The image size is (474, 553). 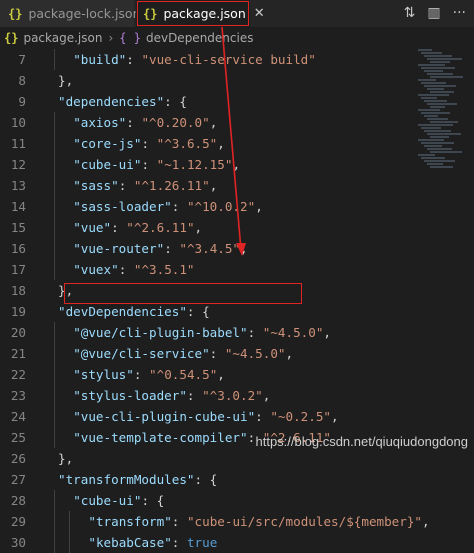 What do you see at coordinates (18, 500) in the screenshot?
I see `line-number: 28` at bounding box center [18, 500].